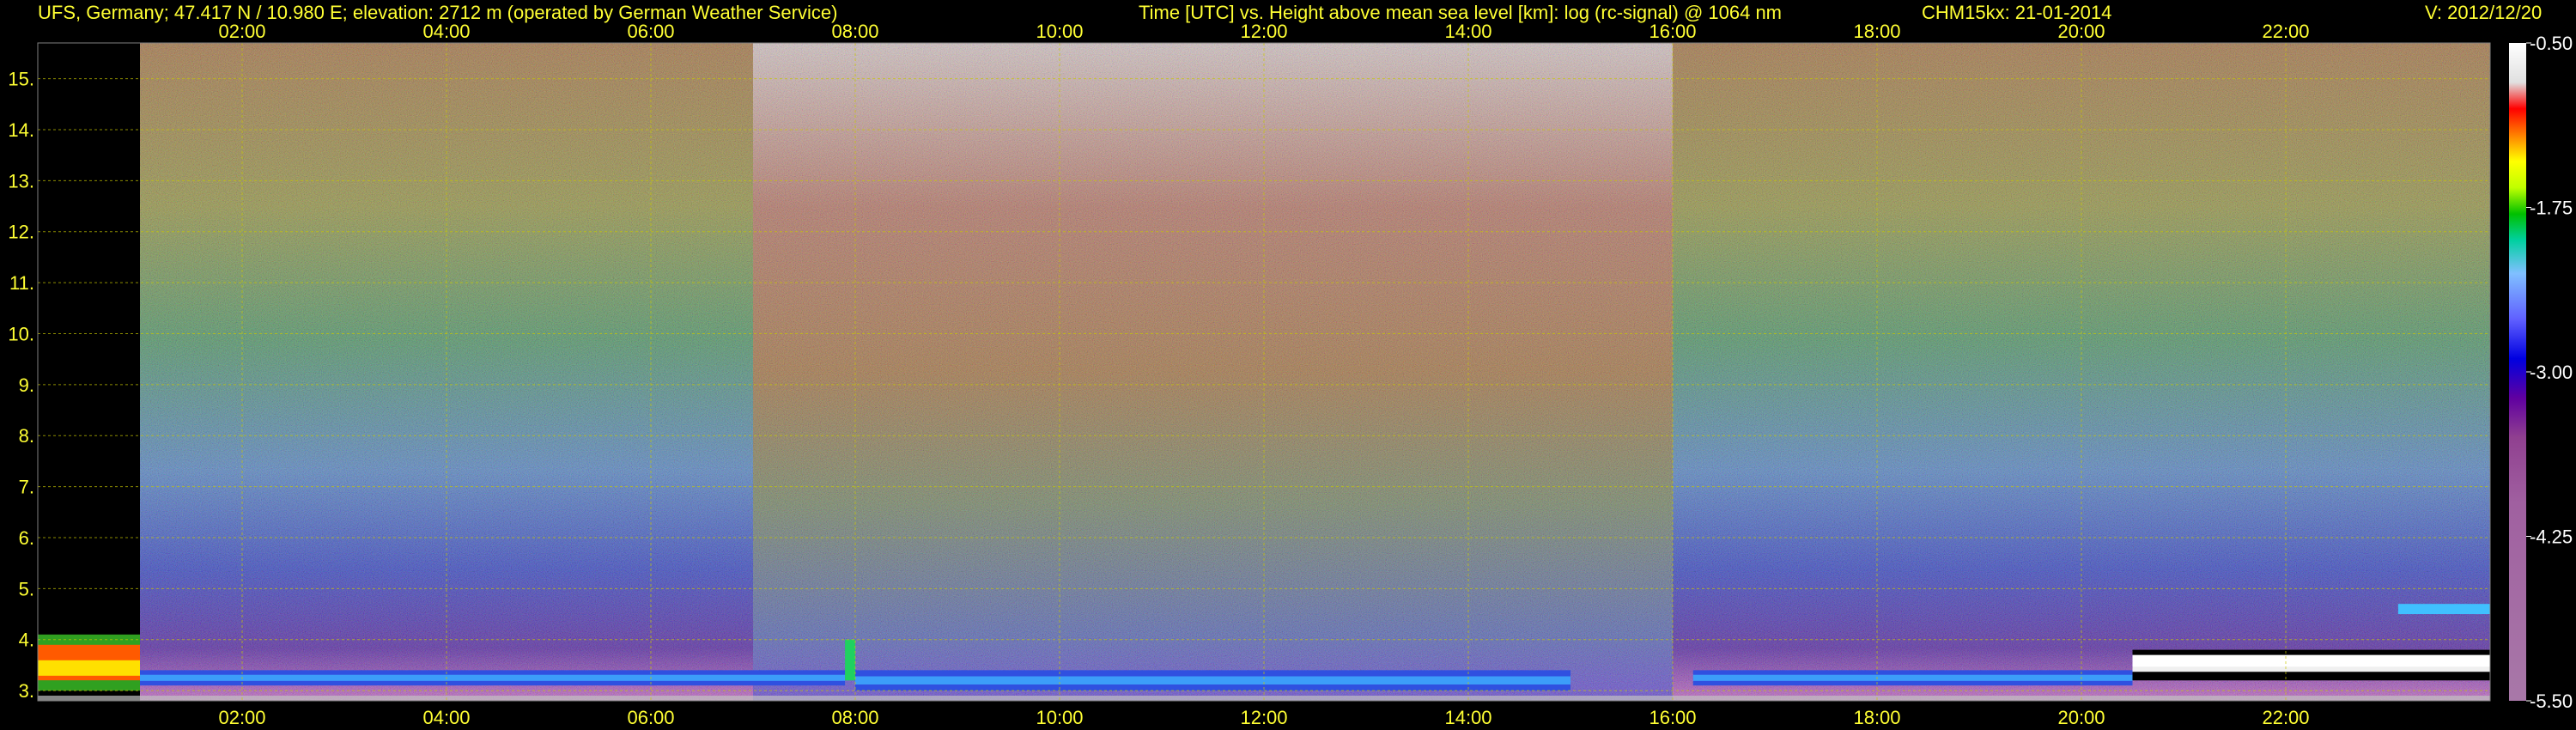  Describe the element at coordinates (1060, 717) in the screenshot. I see `x-tick-label-bottom: 10:00` at that location.